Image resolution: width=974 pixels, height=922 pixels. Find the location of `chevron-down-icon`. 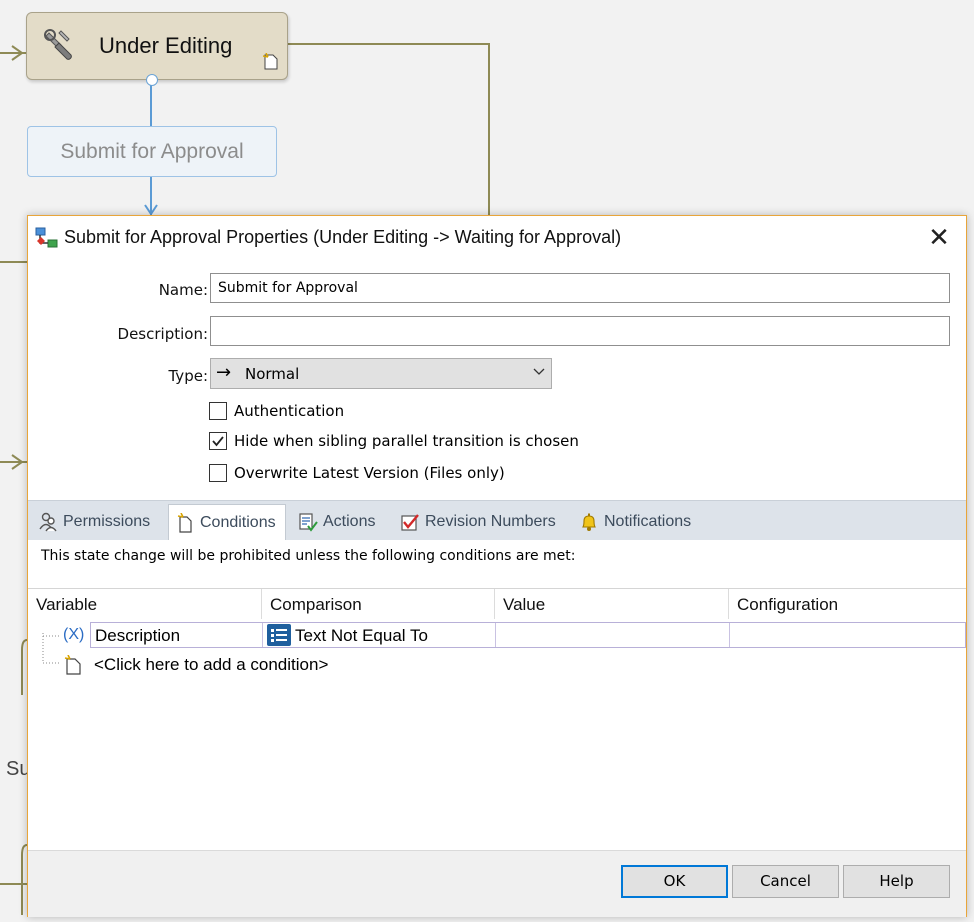

chevron-down-icon is located at coordinates (539, 371).